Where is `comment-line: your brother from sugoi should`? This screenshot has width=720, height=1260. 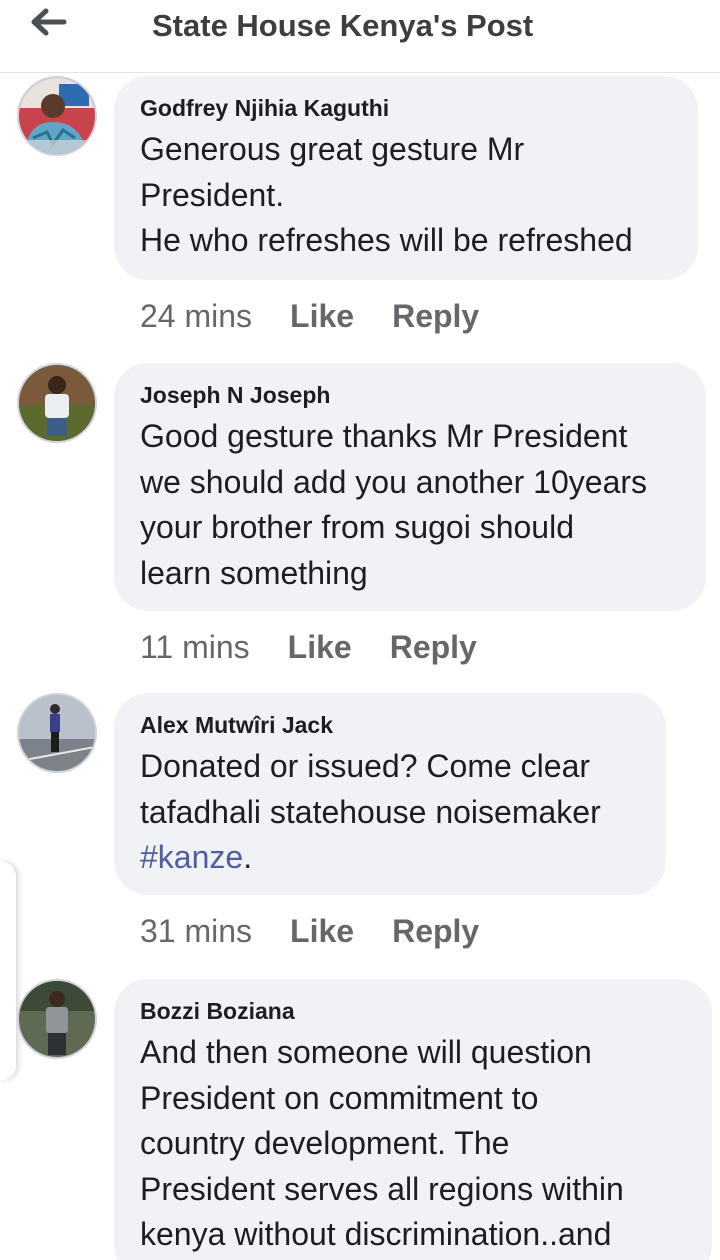 comment-line: your brother from sugoi should is located at coordinates (357, 527).